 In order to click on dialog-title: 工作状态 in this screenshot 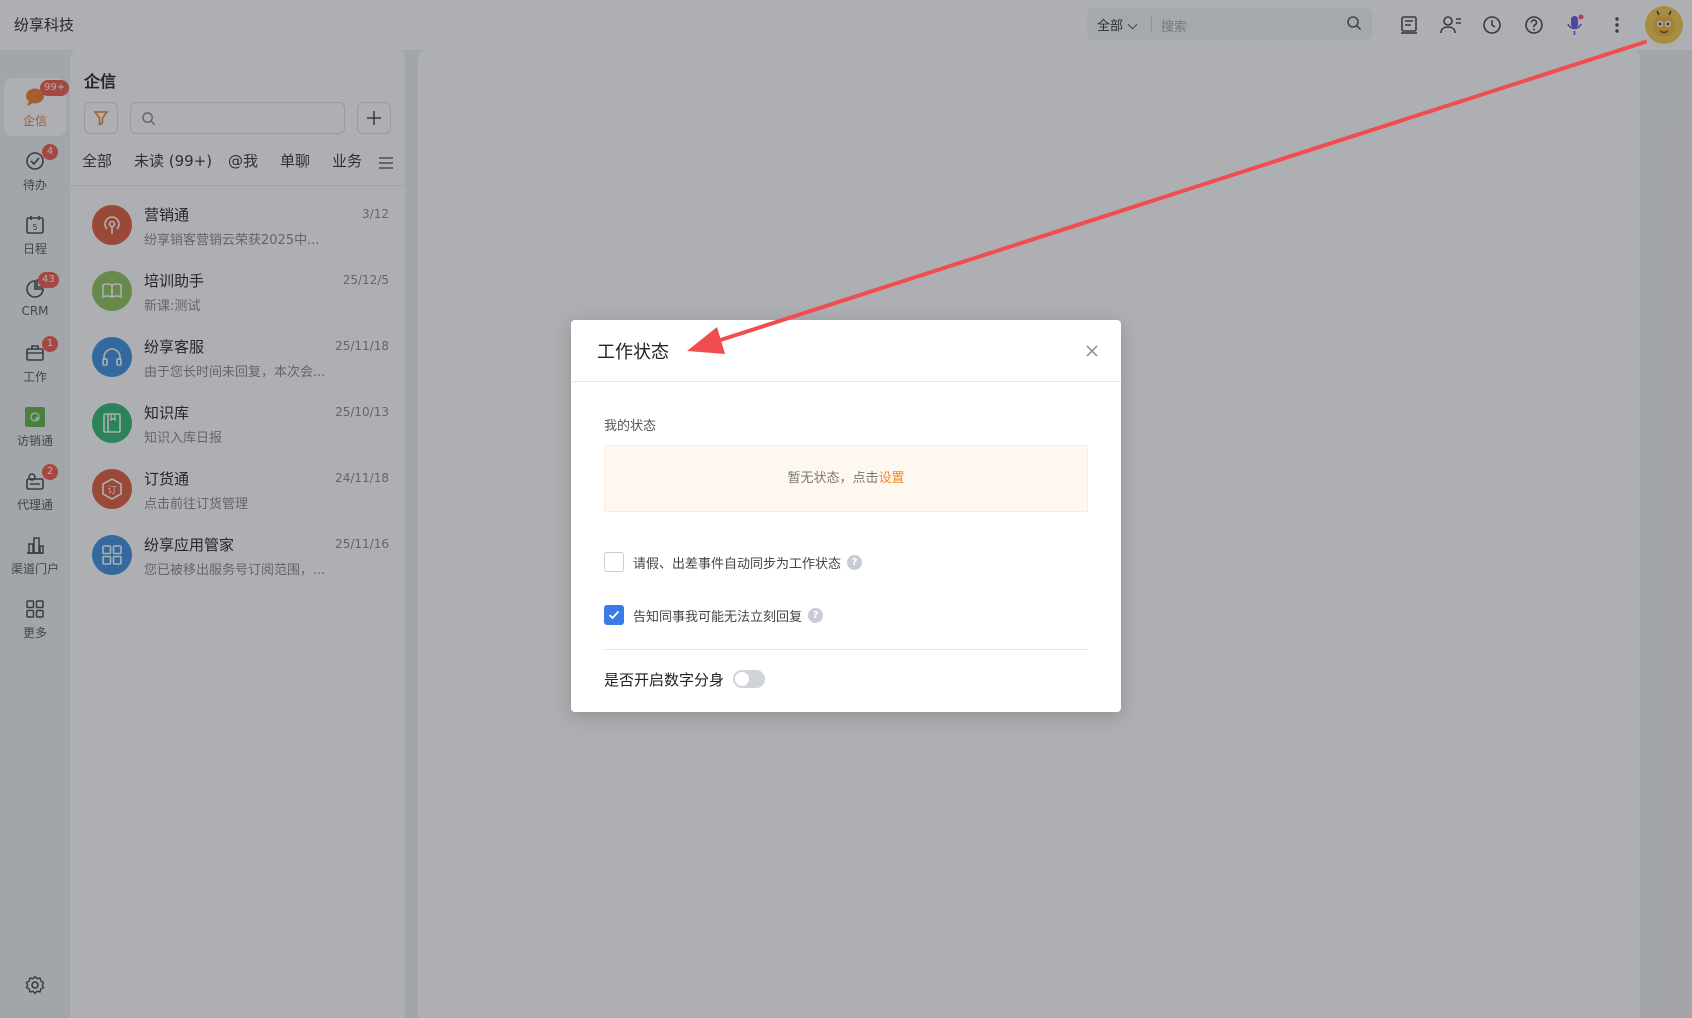, I will do `click(633, 352)`.